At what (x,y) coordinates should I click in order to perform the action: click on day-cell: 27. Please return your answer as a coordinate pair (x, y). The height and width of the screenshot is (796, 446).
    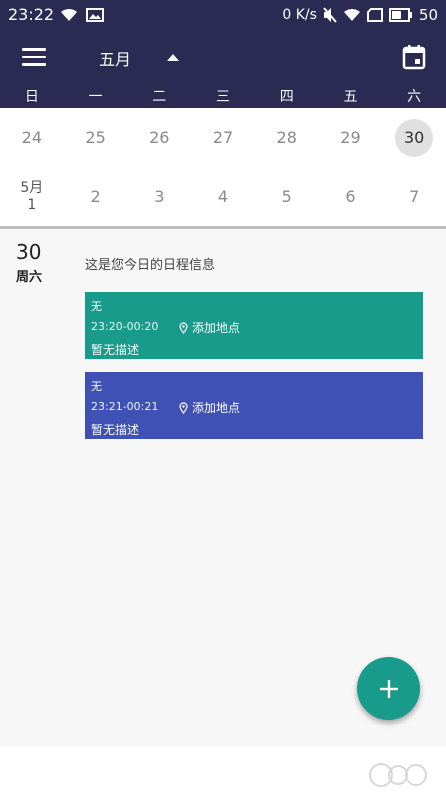
    Looking at the image, I should click on (223, 137).